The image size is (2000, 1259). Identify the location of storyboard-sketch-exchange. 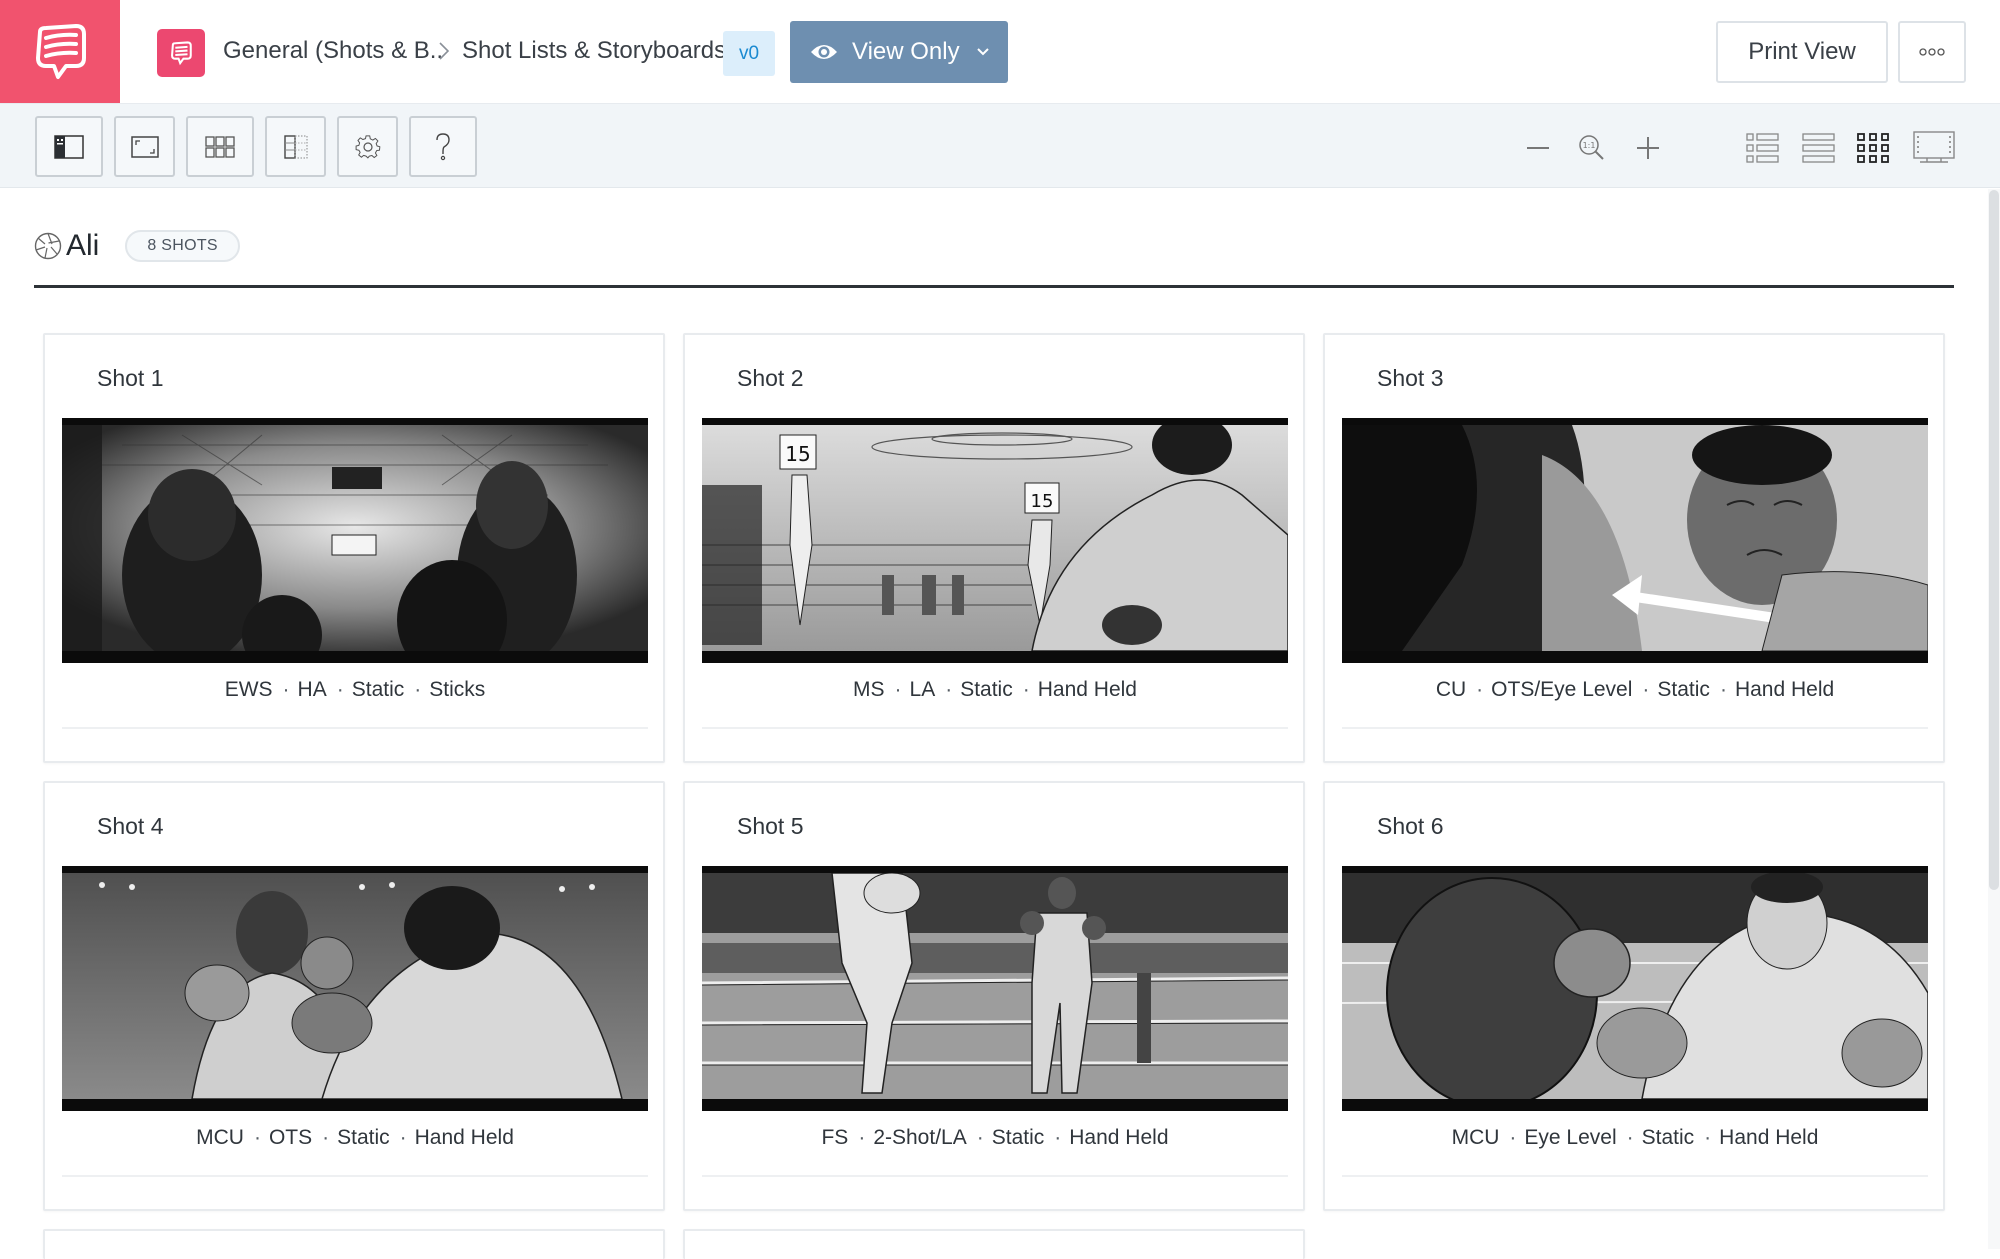
(355, 986).